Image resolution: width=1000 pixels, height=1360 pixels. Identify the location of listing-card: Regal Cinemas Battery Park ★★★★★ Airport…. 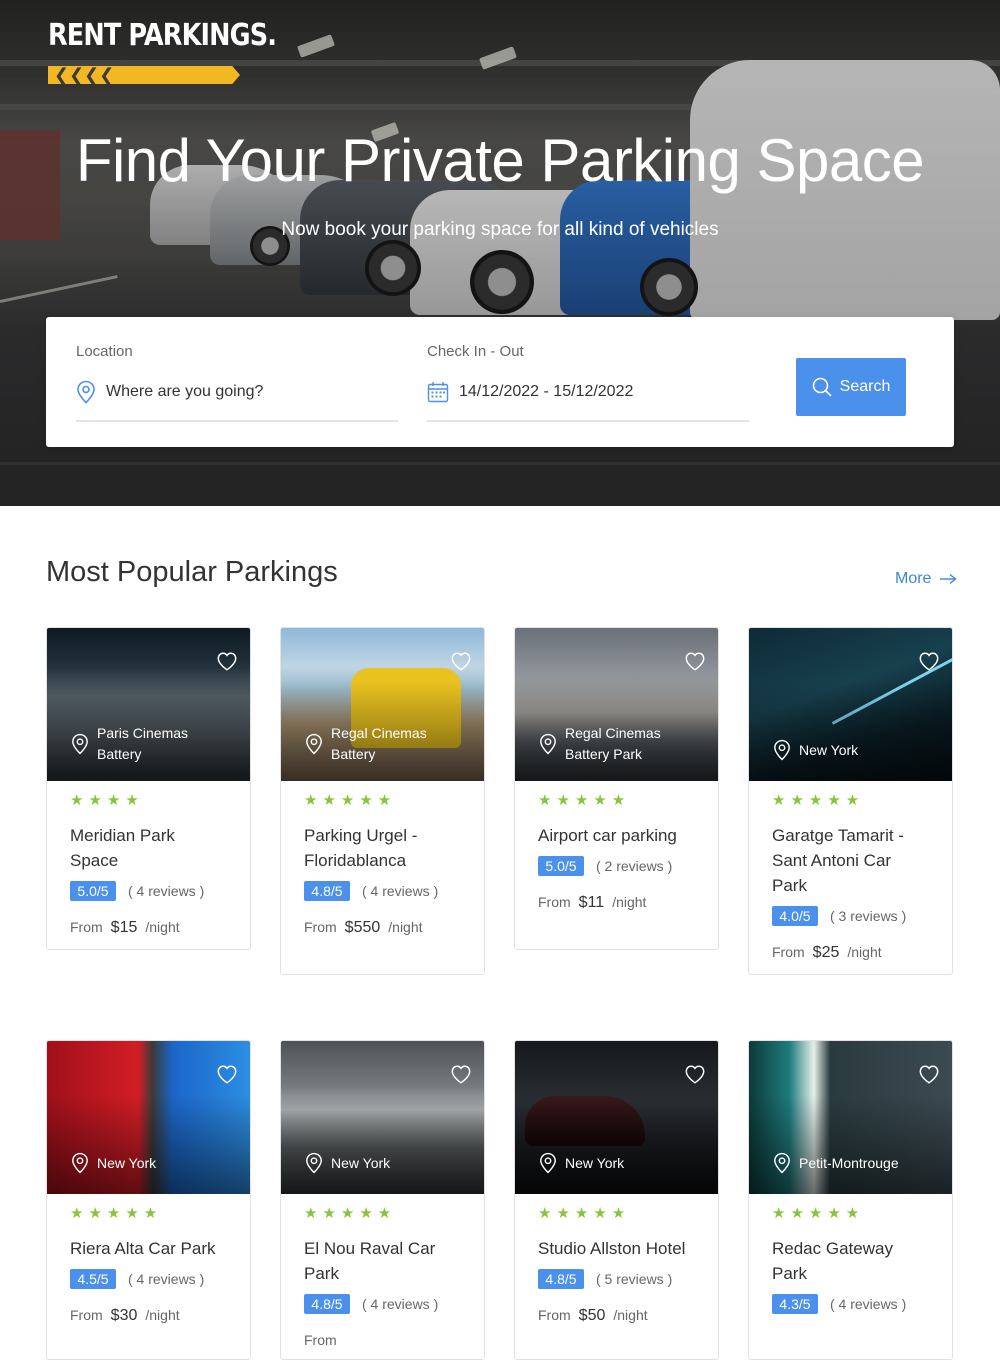
(616, 788).